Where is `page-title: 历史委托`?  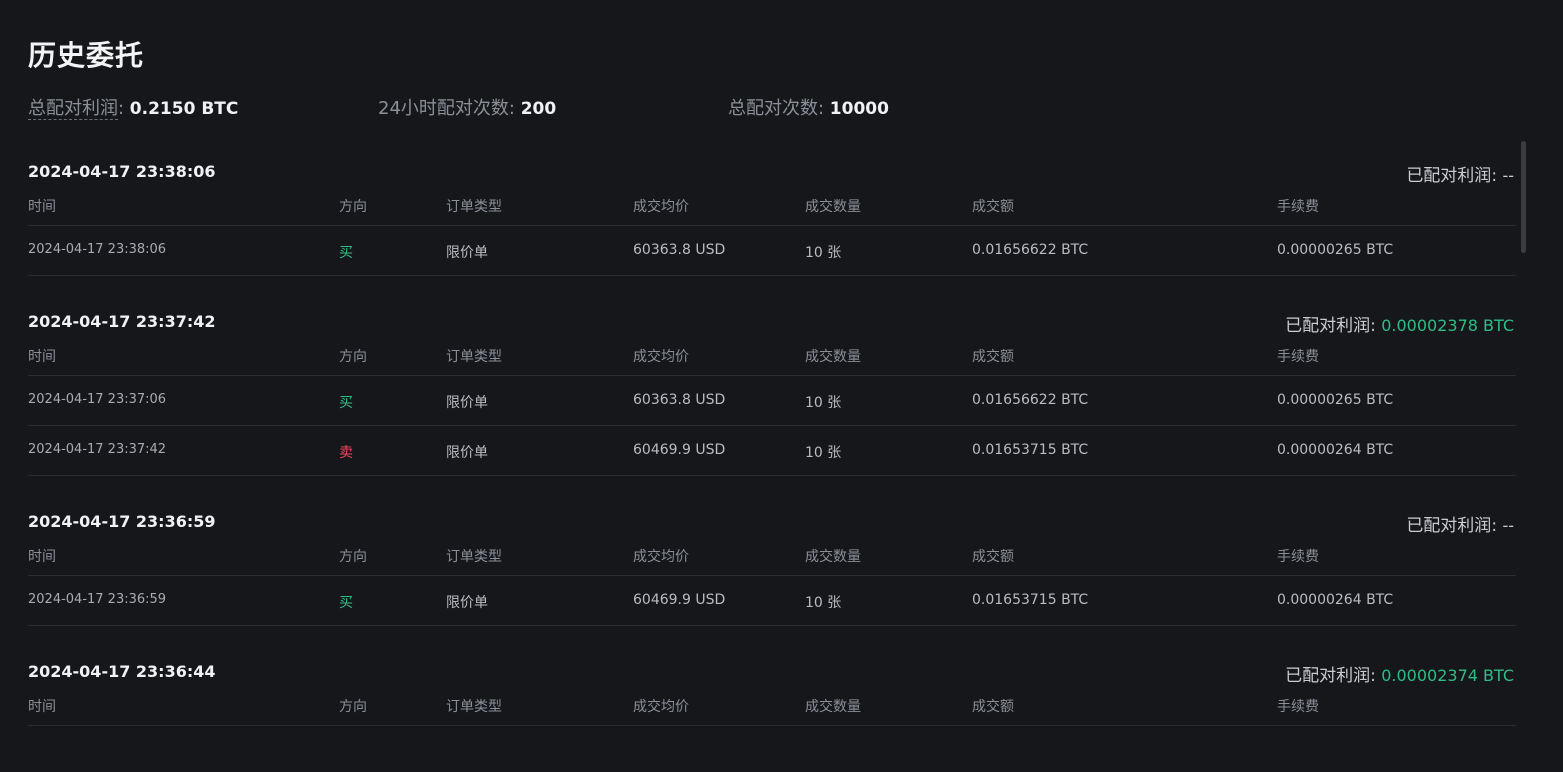 page-title: 历史委托 is located at coordinates (86, 55).